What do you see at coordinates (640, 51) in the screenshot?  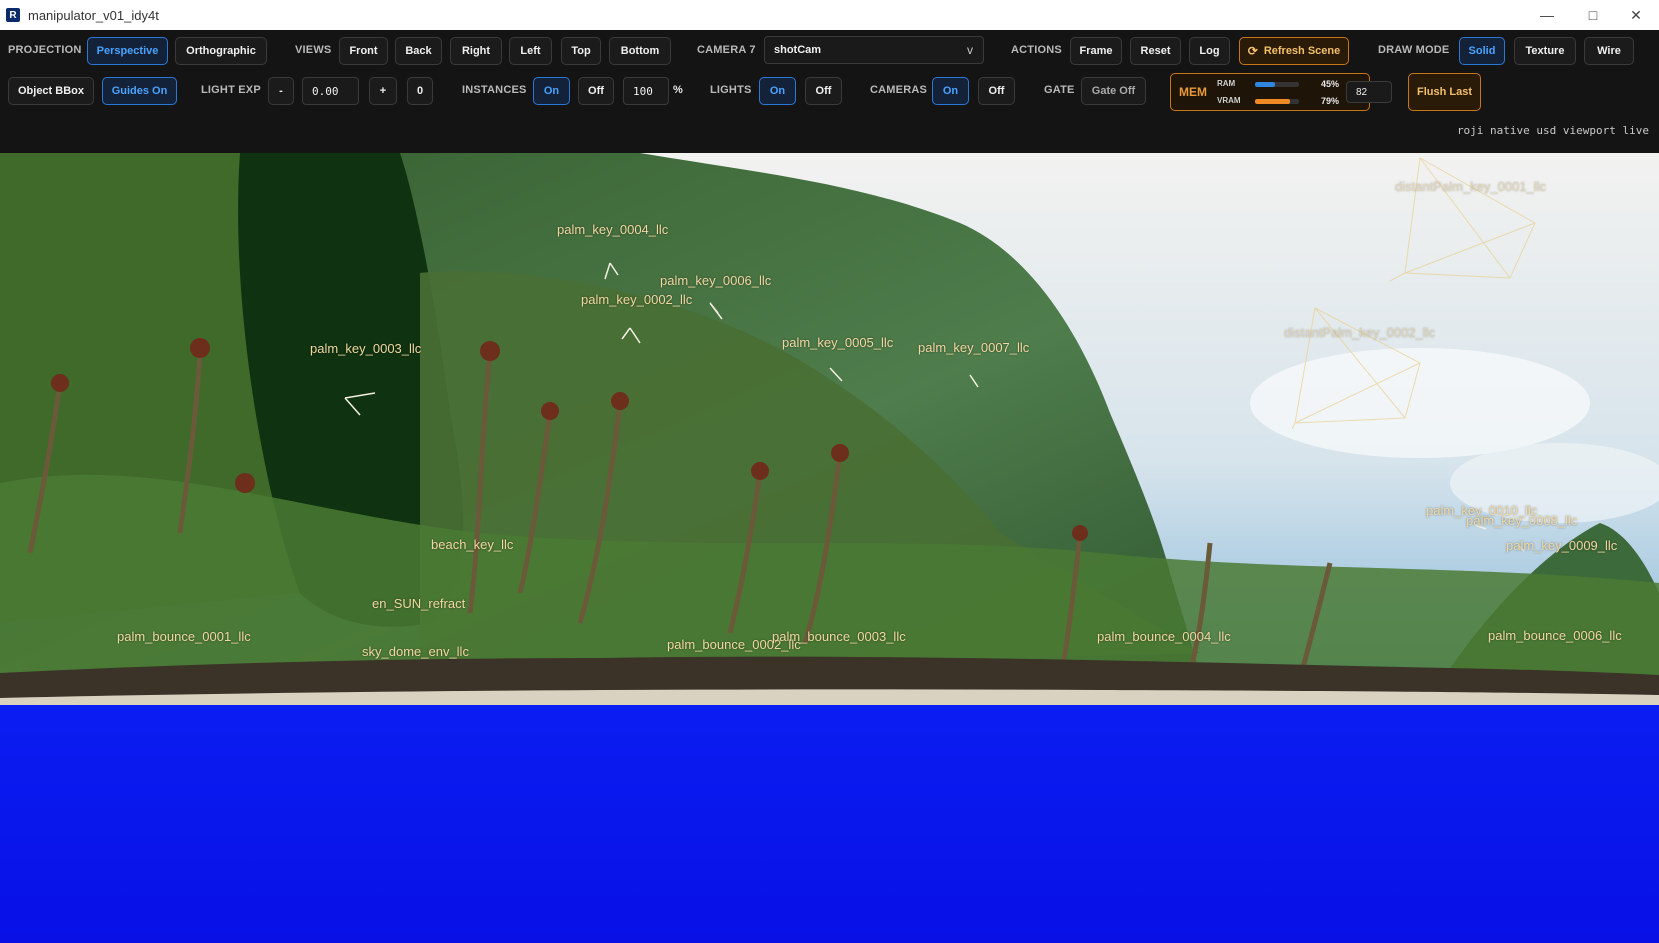 I see `view-bottom-button: Bottom` at bounding box center [640, 51].